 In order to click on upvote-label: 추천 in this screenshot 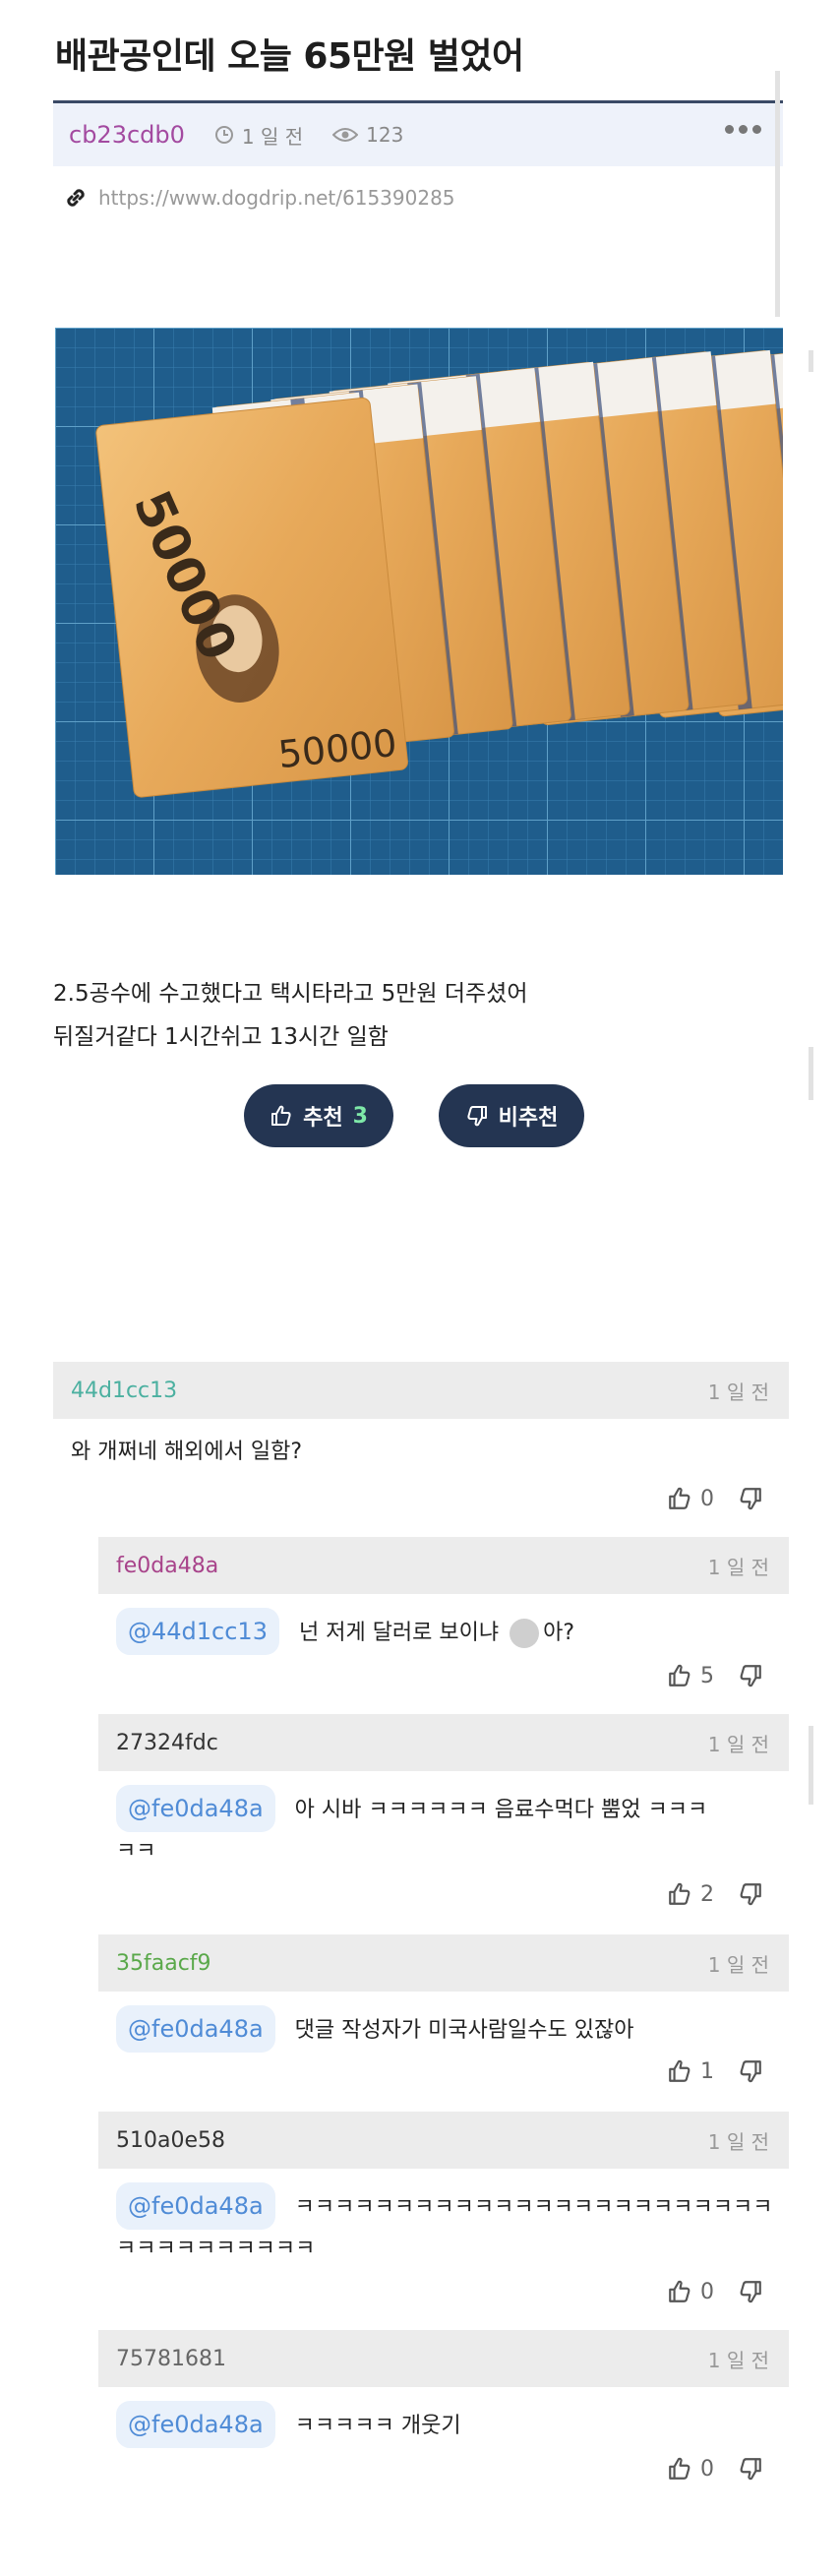, I will do `click(323, 1118)`.